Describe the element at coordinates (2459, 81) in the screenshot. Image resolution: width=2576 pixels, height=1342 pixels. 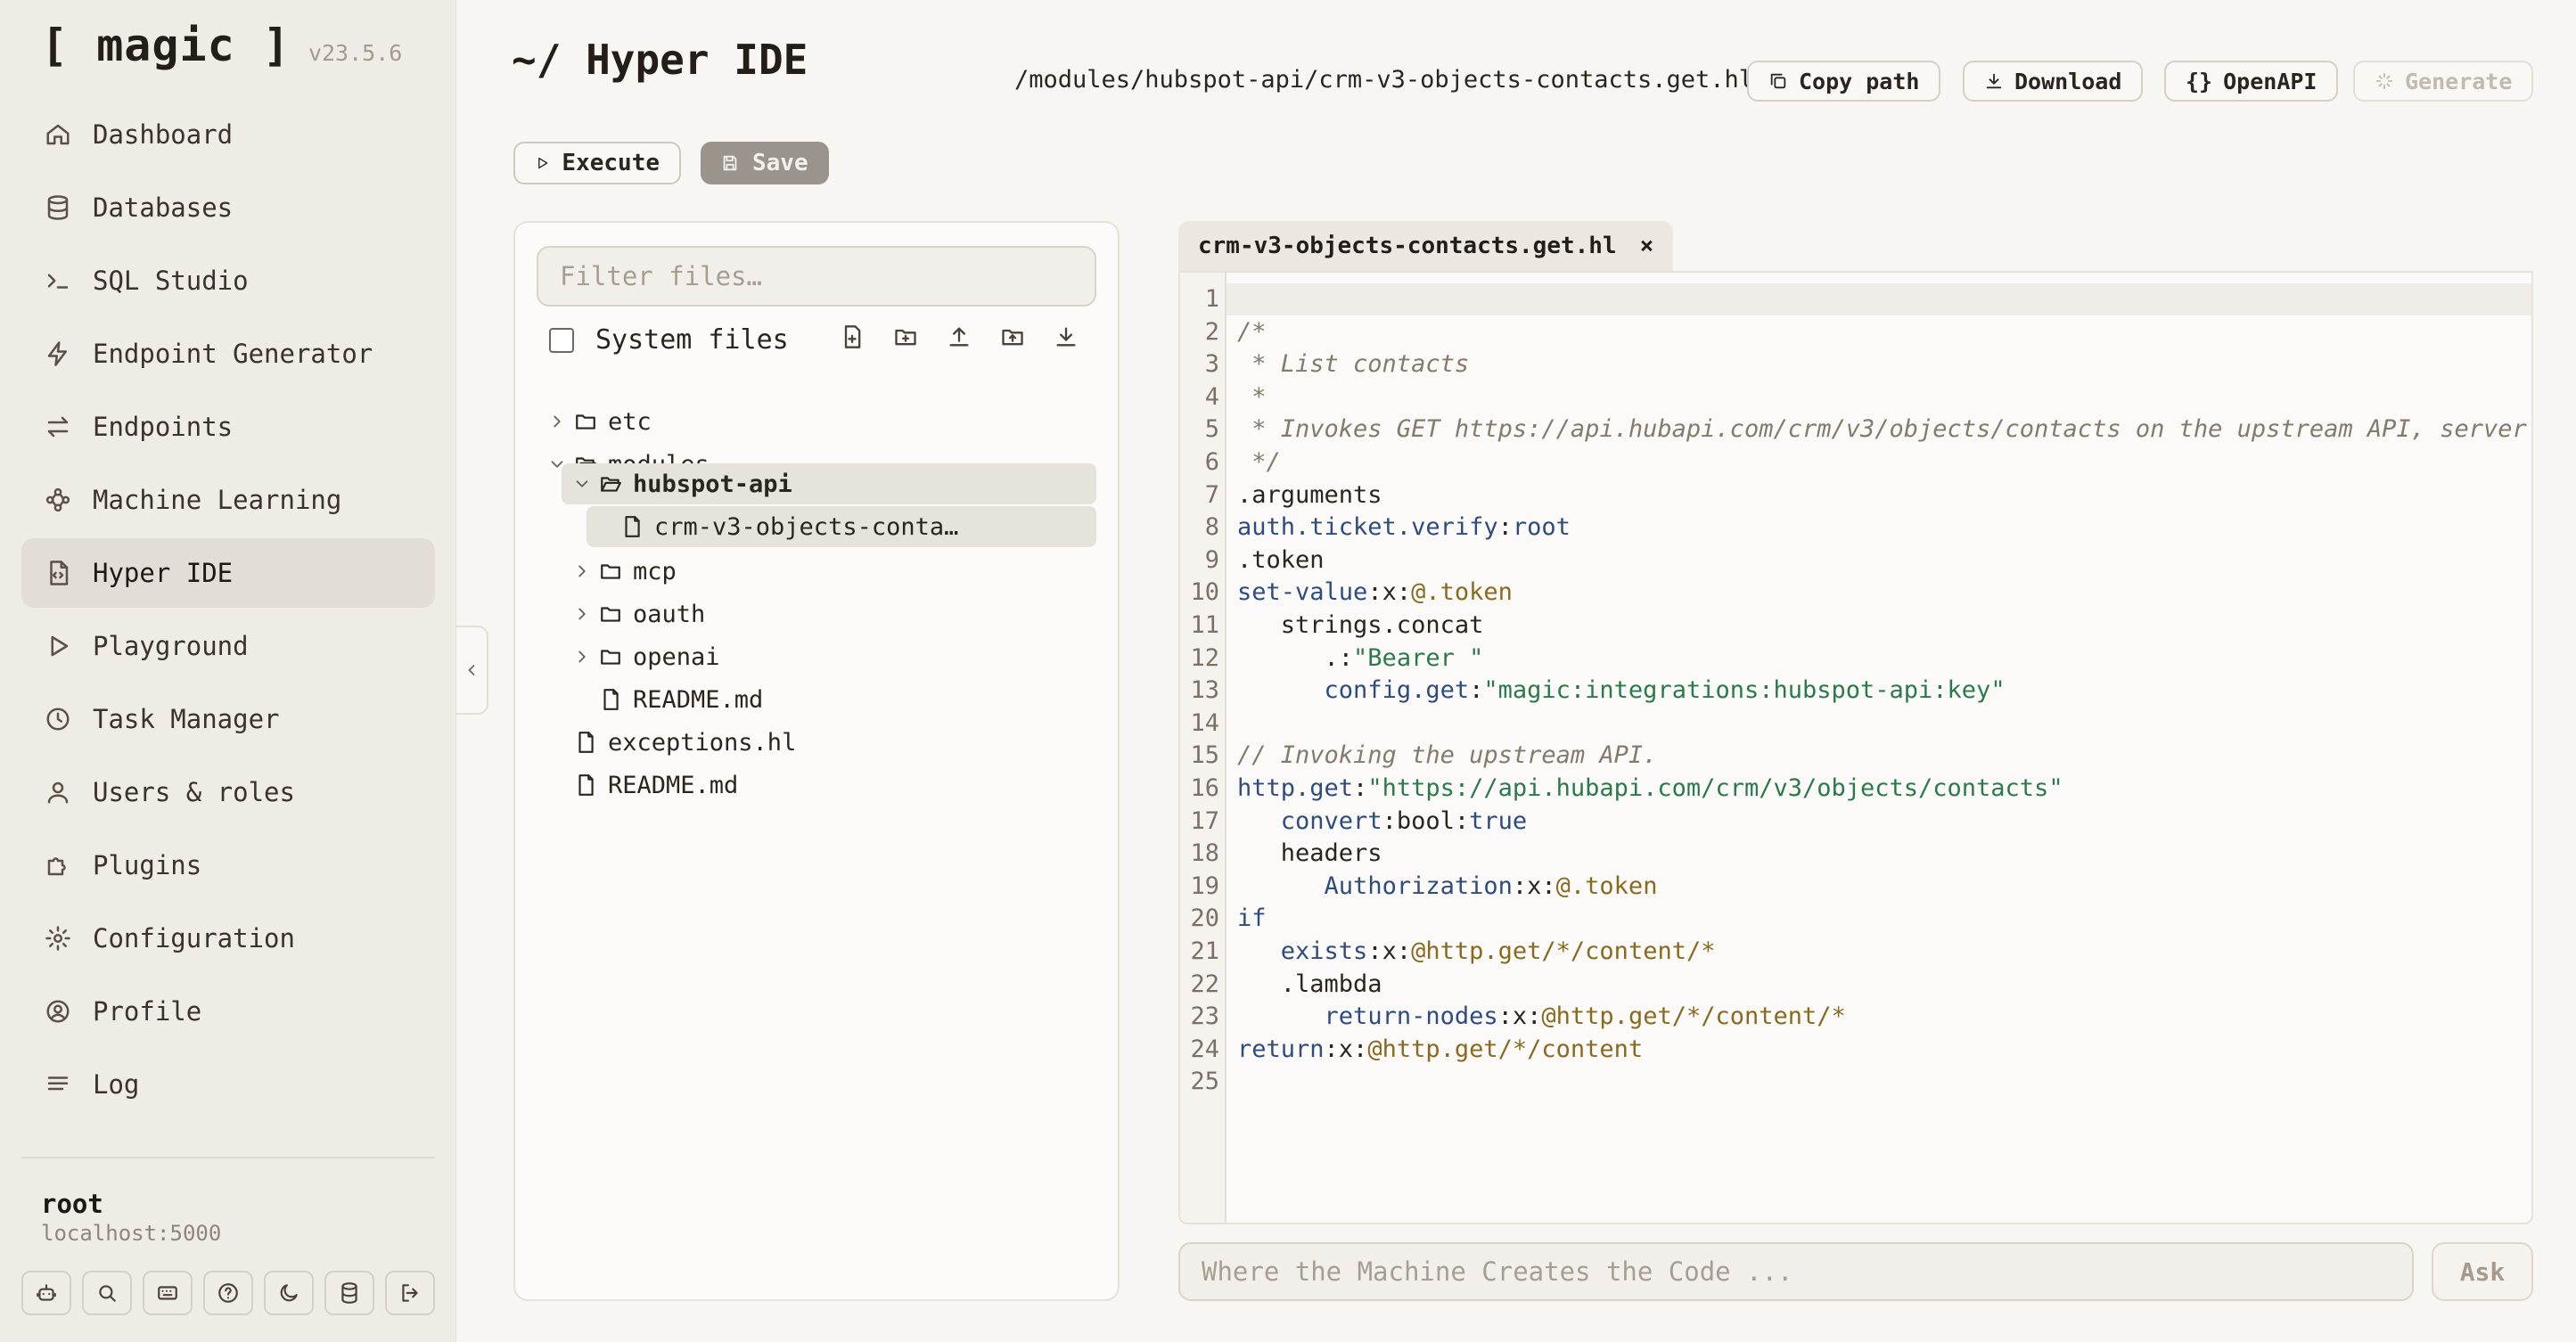
I see `generate-label: Generate` at that location.